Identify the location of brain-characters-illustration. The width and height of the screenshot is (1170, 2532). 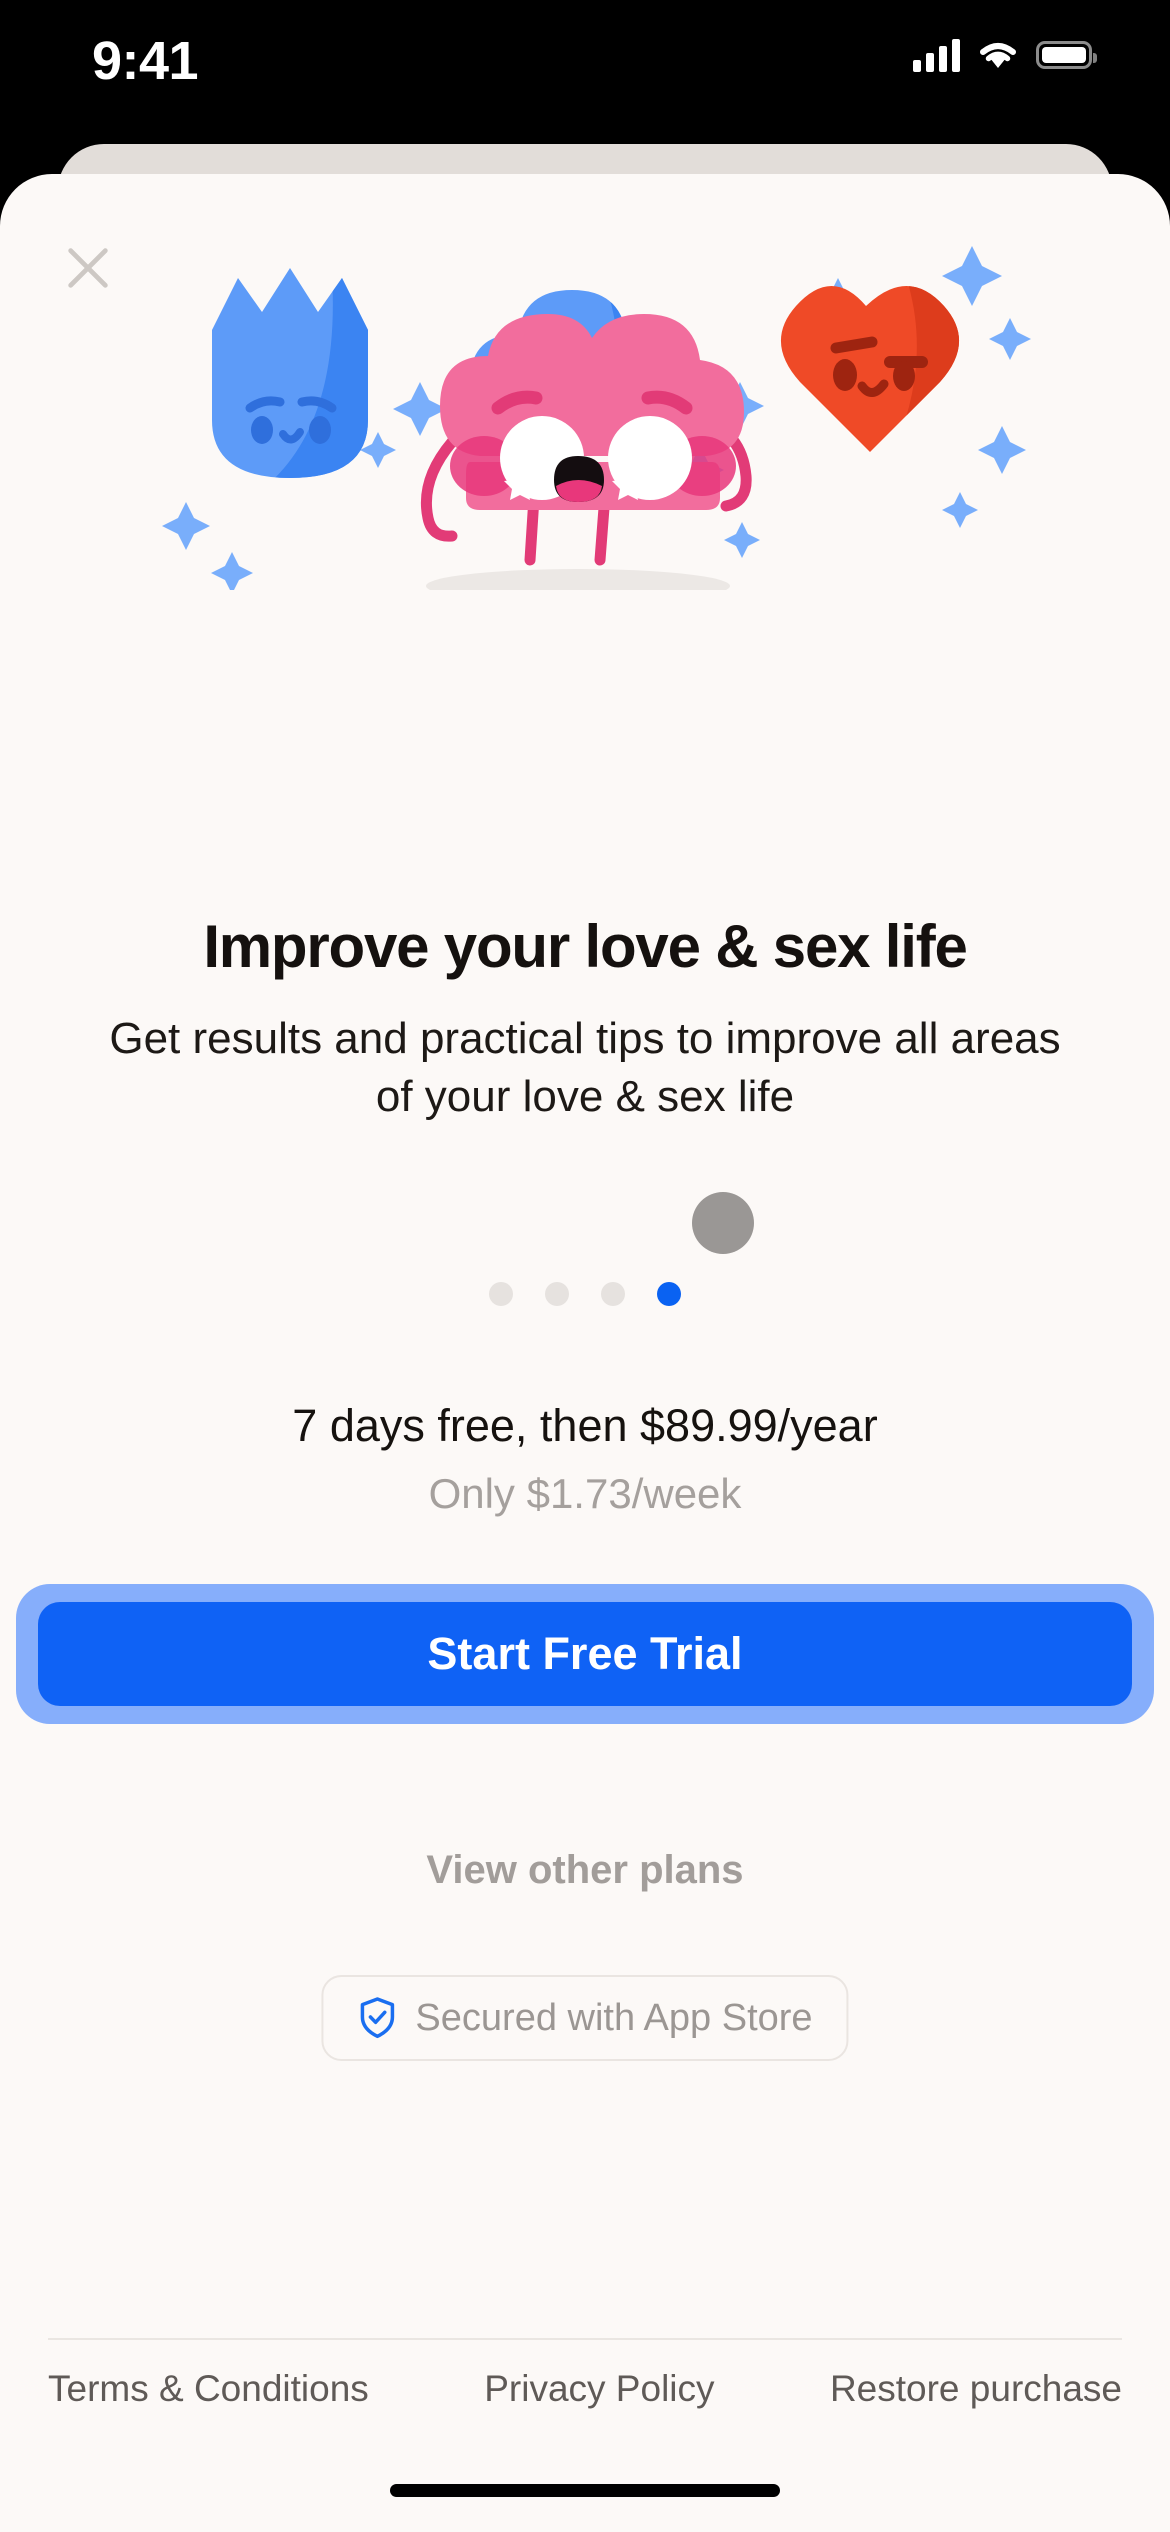
(596, 418).